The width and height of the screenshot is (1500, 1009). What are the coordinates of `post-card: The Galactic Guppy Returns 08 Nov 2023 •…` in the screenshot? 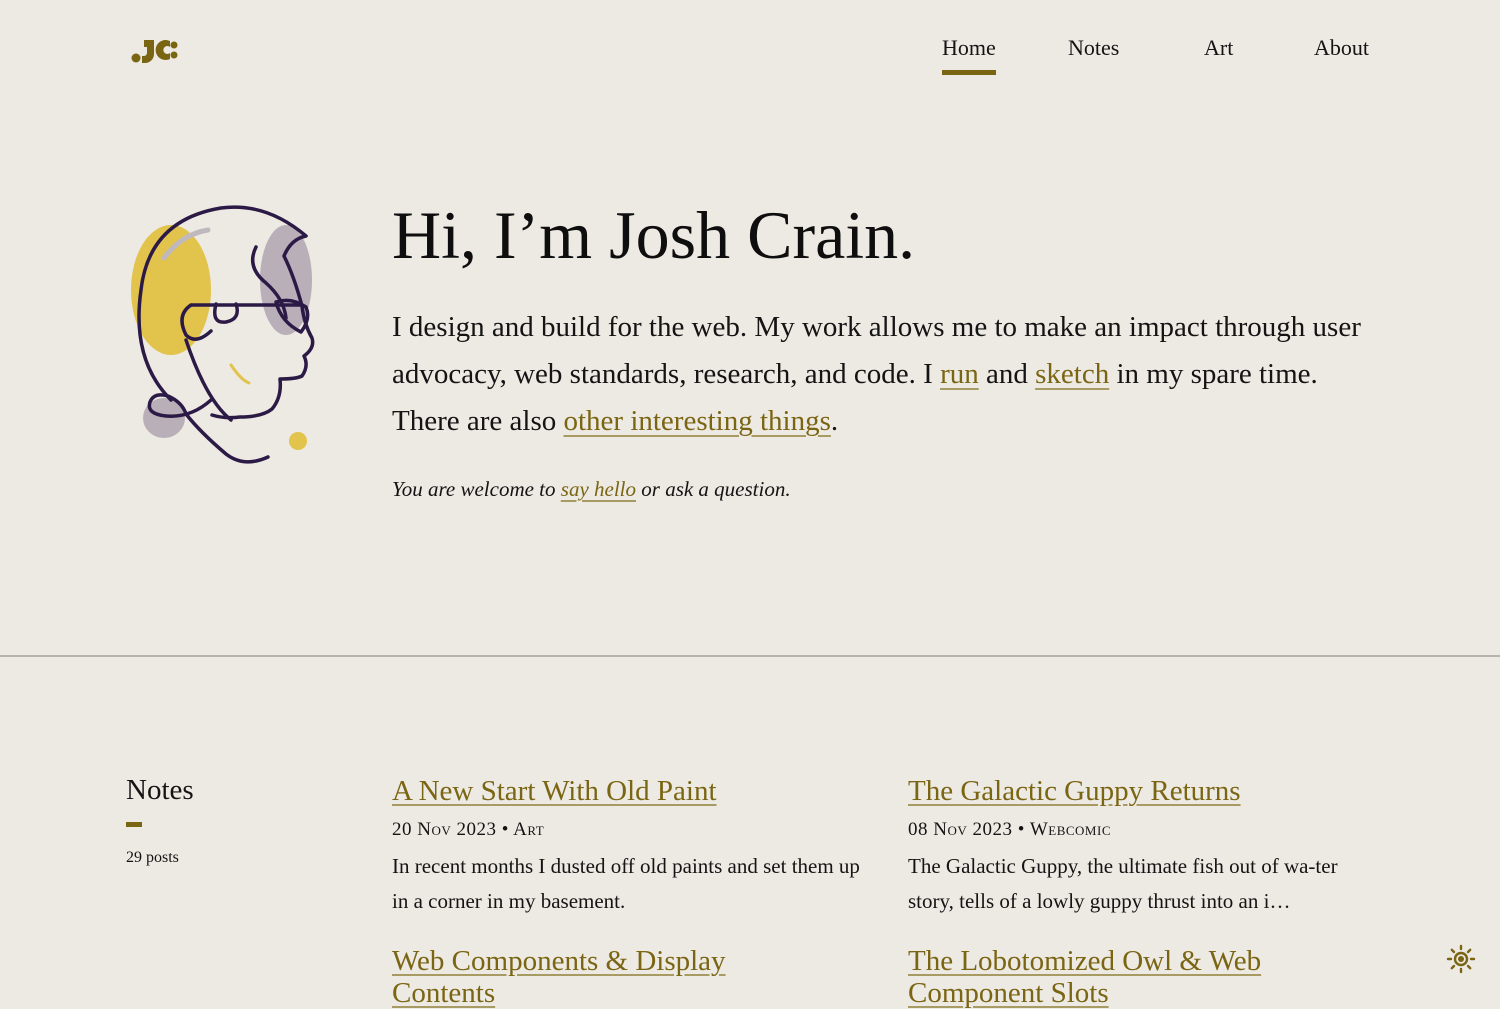 It's located at (1143, 847).